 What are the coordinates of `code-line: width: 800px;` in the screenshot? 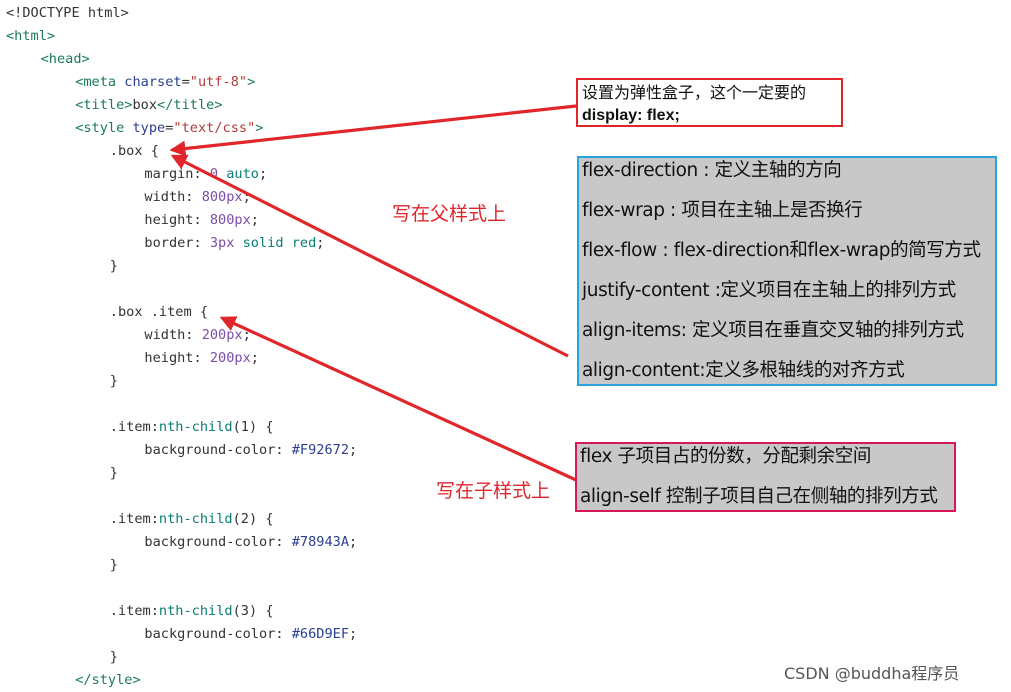 It's located at (197, 197).